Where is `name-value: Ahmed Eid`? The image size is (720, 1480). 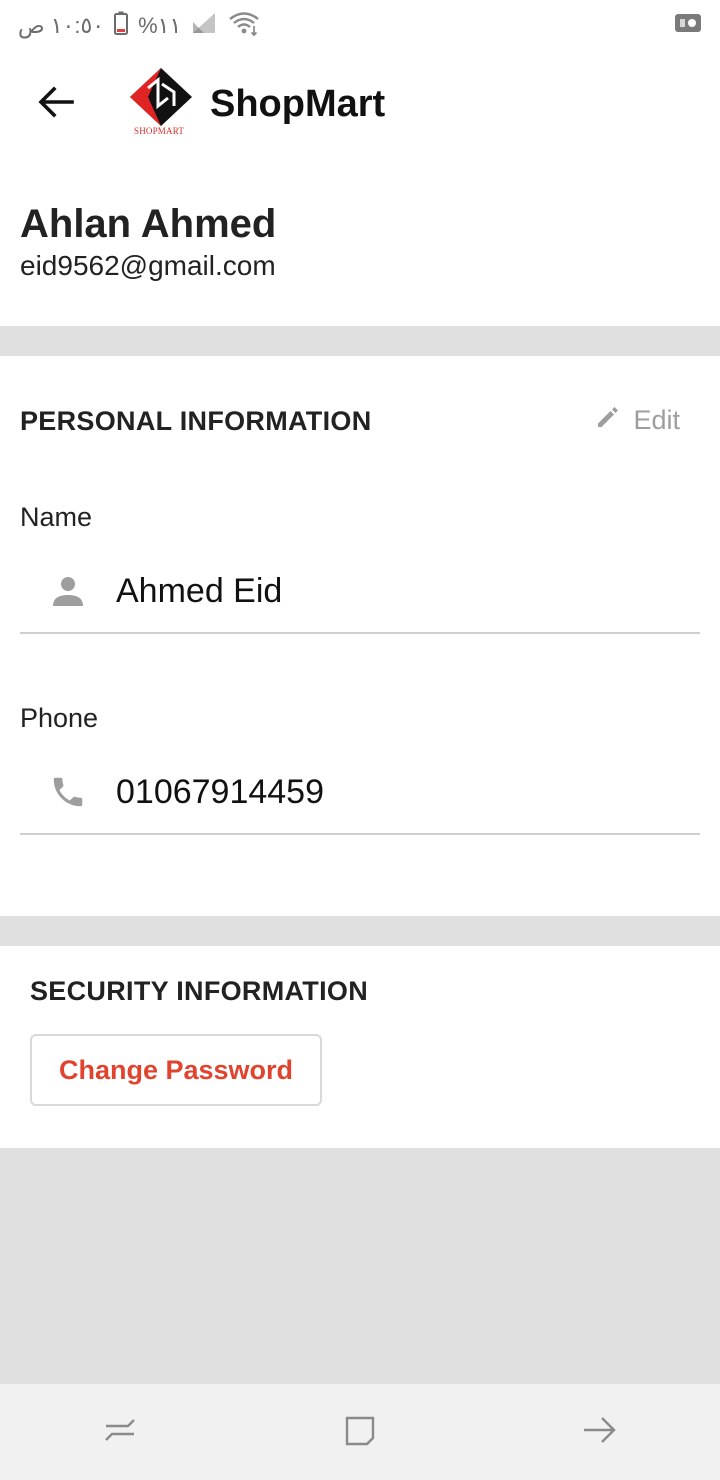 name-value: Ahmed Eid is located at coordinates (199, 590).